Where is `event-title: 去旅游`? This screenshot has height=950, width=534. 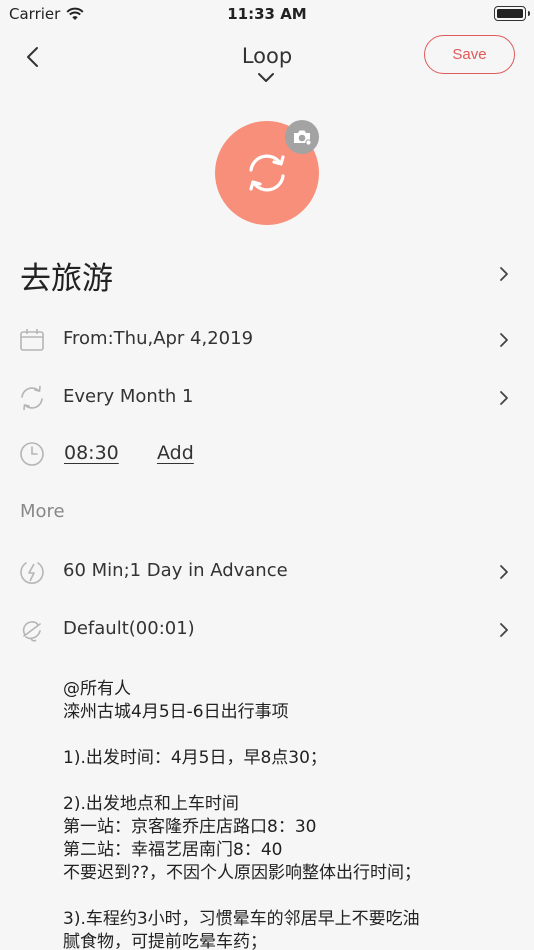
event-title: 去旅游 is located at coordinates (66, 279).